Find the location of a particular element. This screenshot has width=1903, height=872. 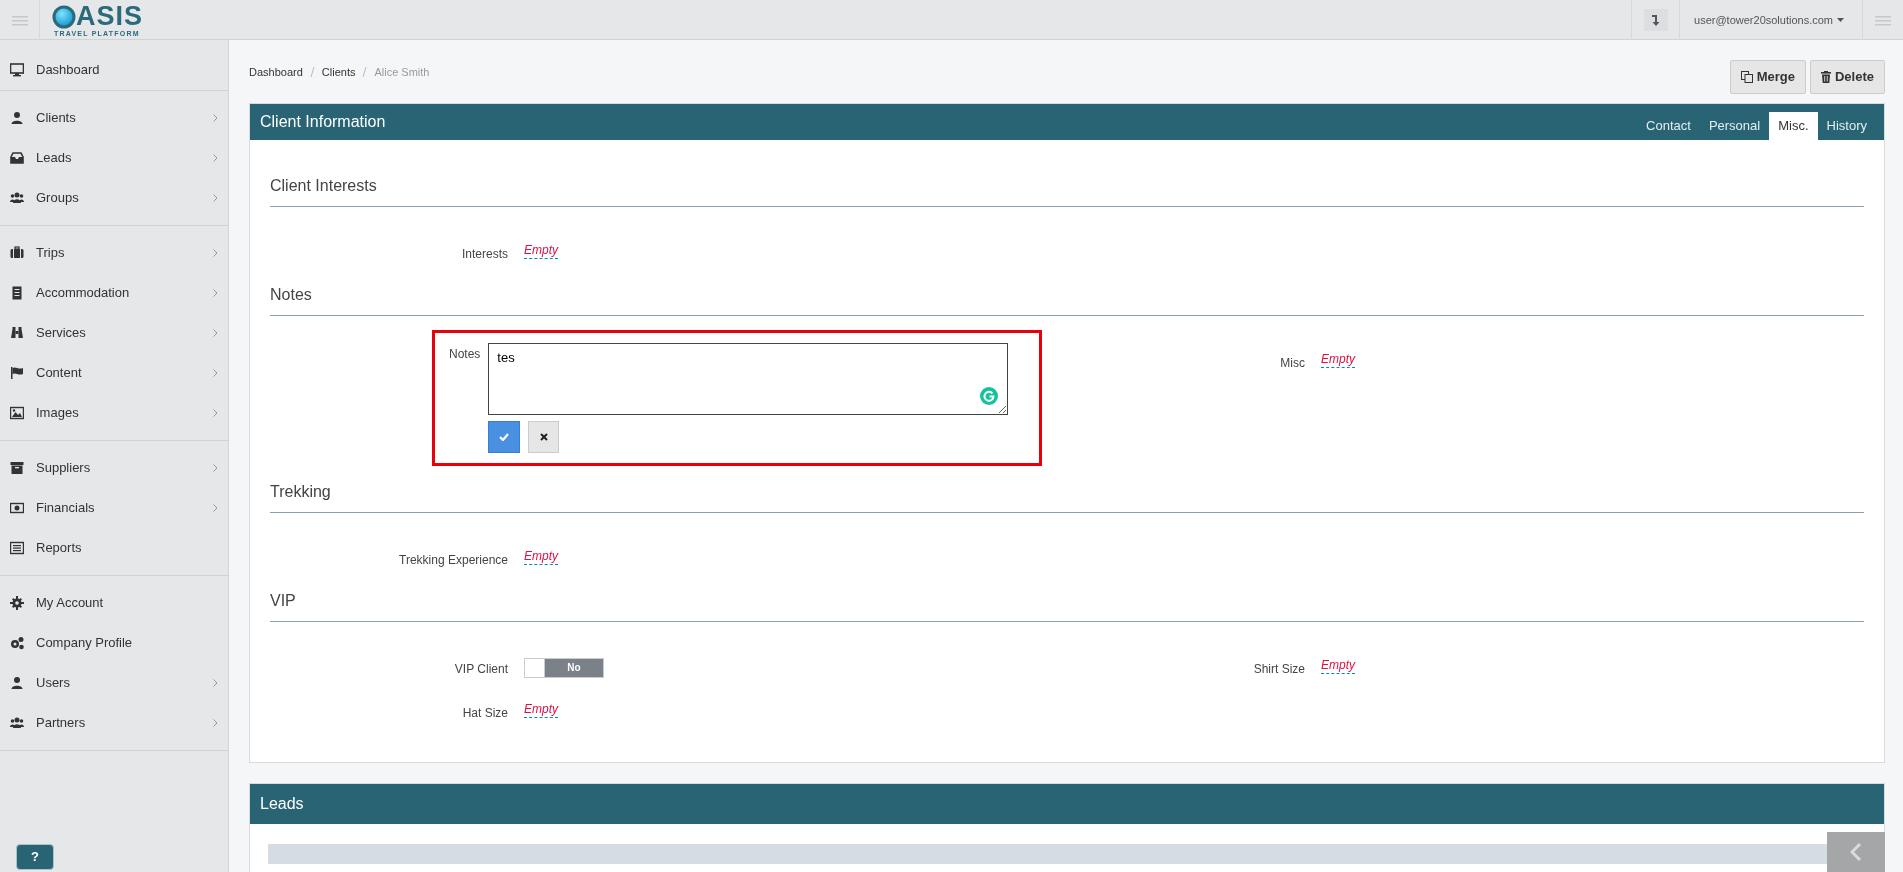

tab: Personal is located at coordinates (1734, 126).